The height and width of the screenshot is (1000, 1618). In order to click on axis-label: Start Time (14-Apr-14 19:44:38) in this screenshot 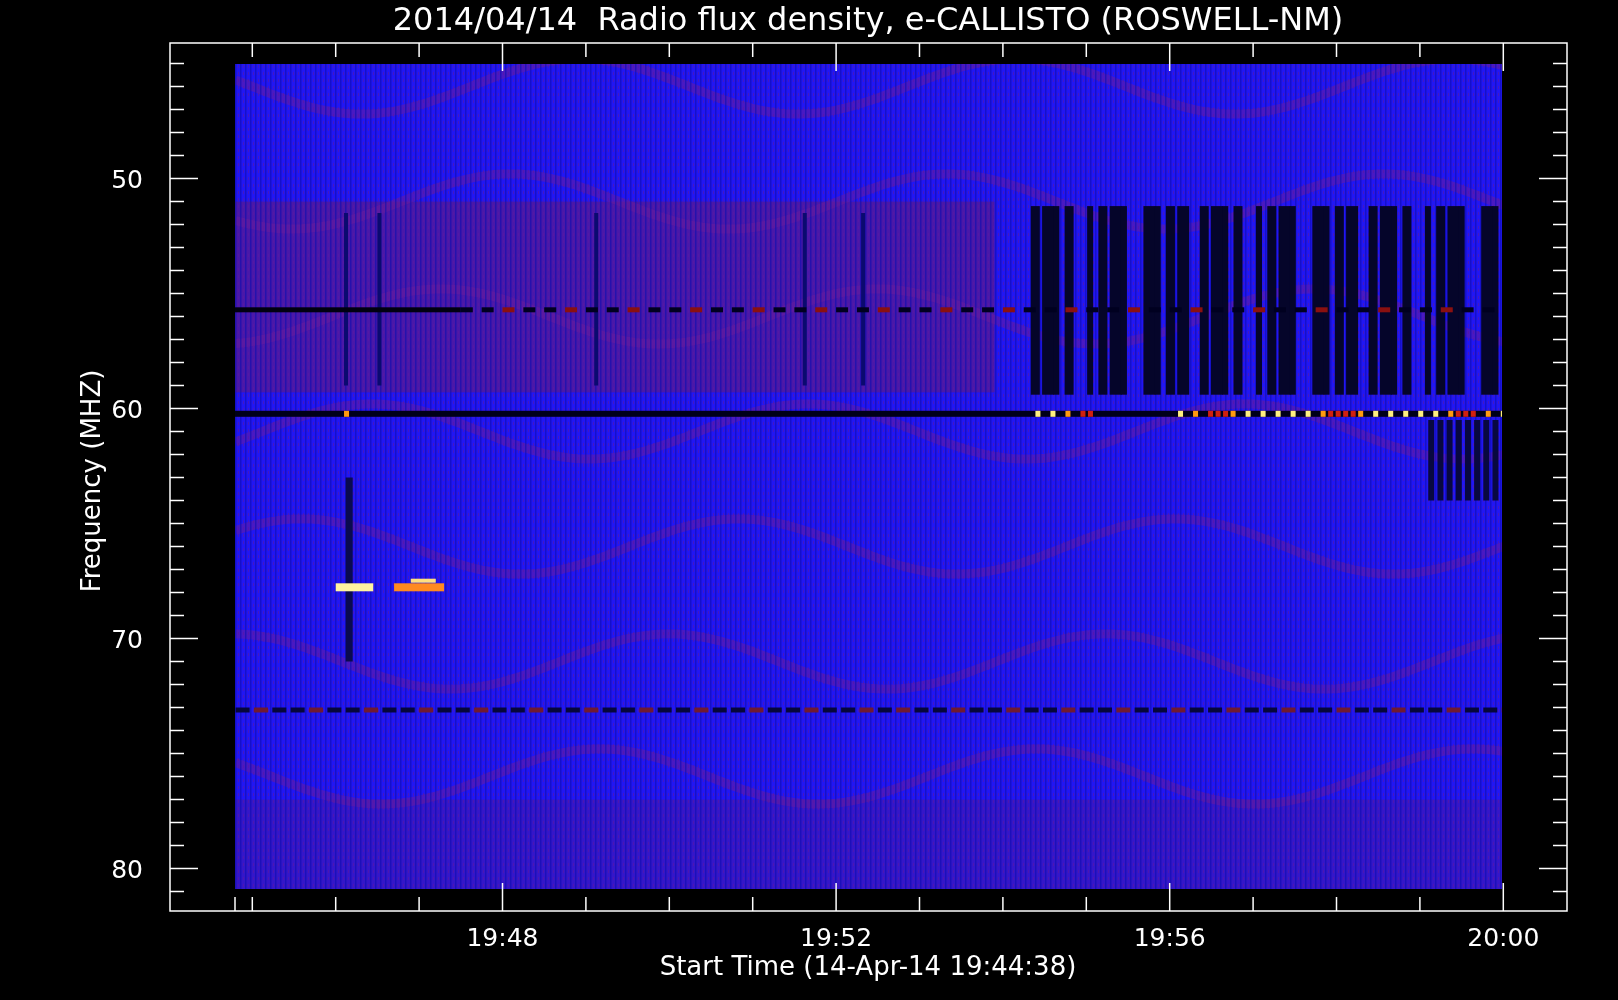, I will do `click(868, 966)`.